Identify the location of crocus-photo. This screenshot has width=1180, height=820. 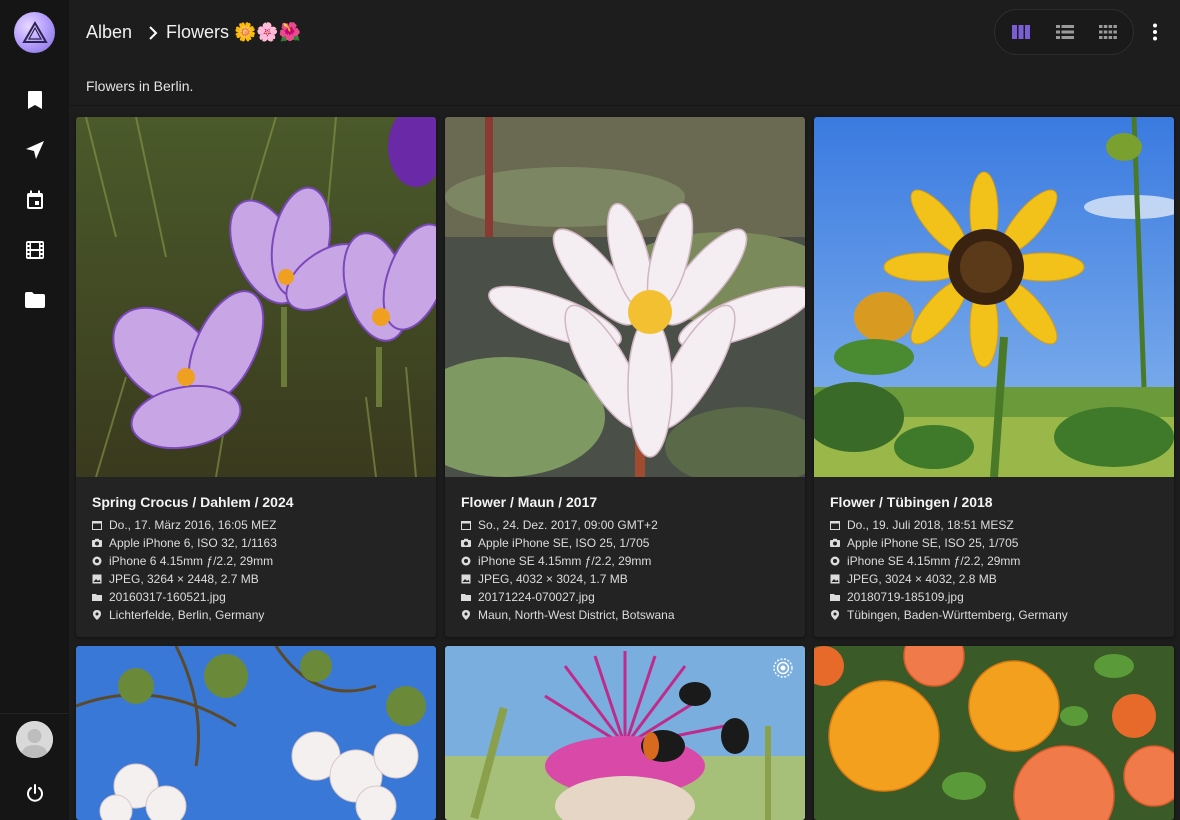
(256, 297).